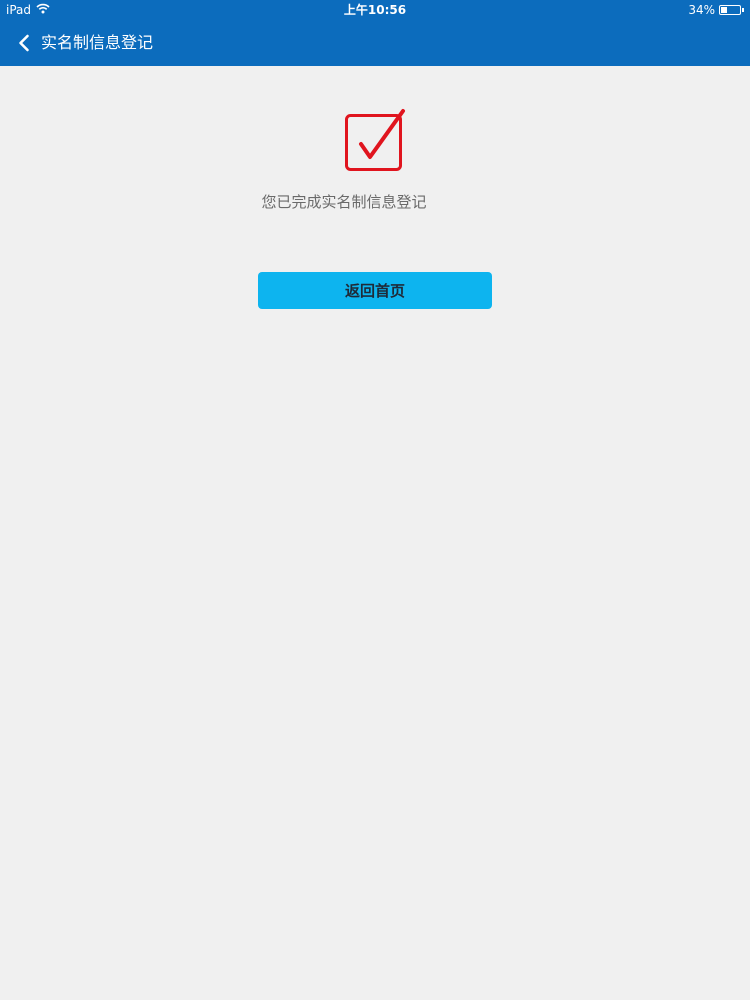  I want to click on back-button, so click(24, 43).